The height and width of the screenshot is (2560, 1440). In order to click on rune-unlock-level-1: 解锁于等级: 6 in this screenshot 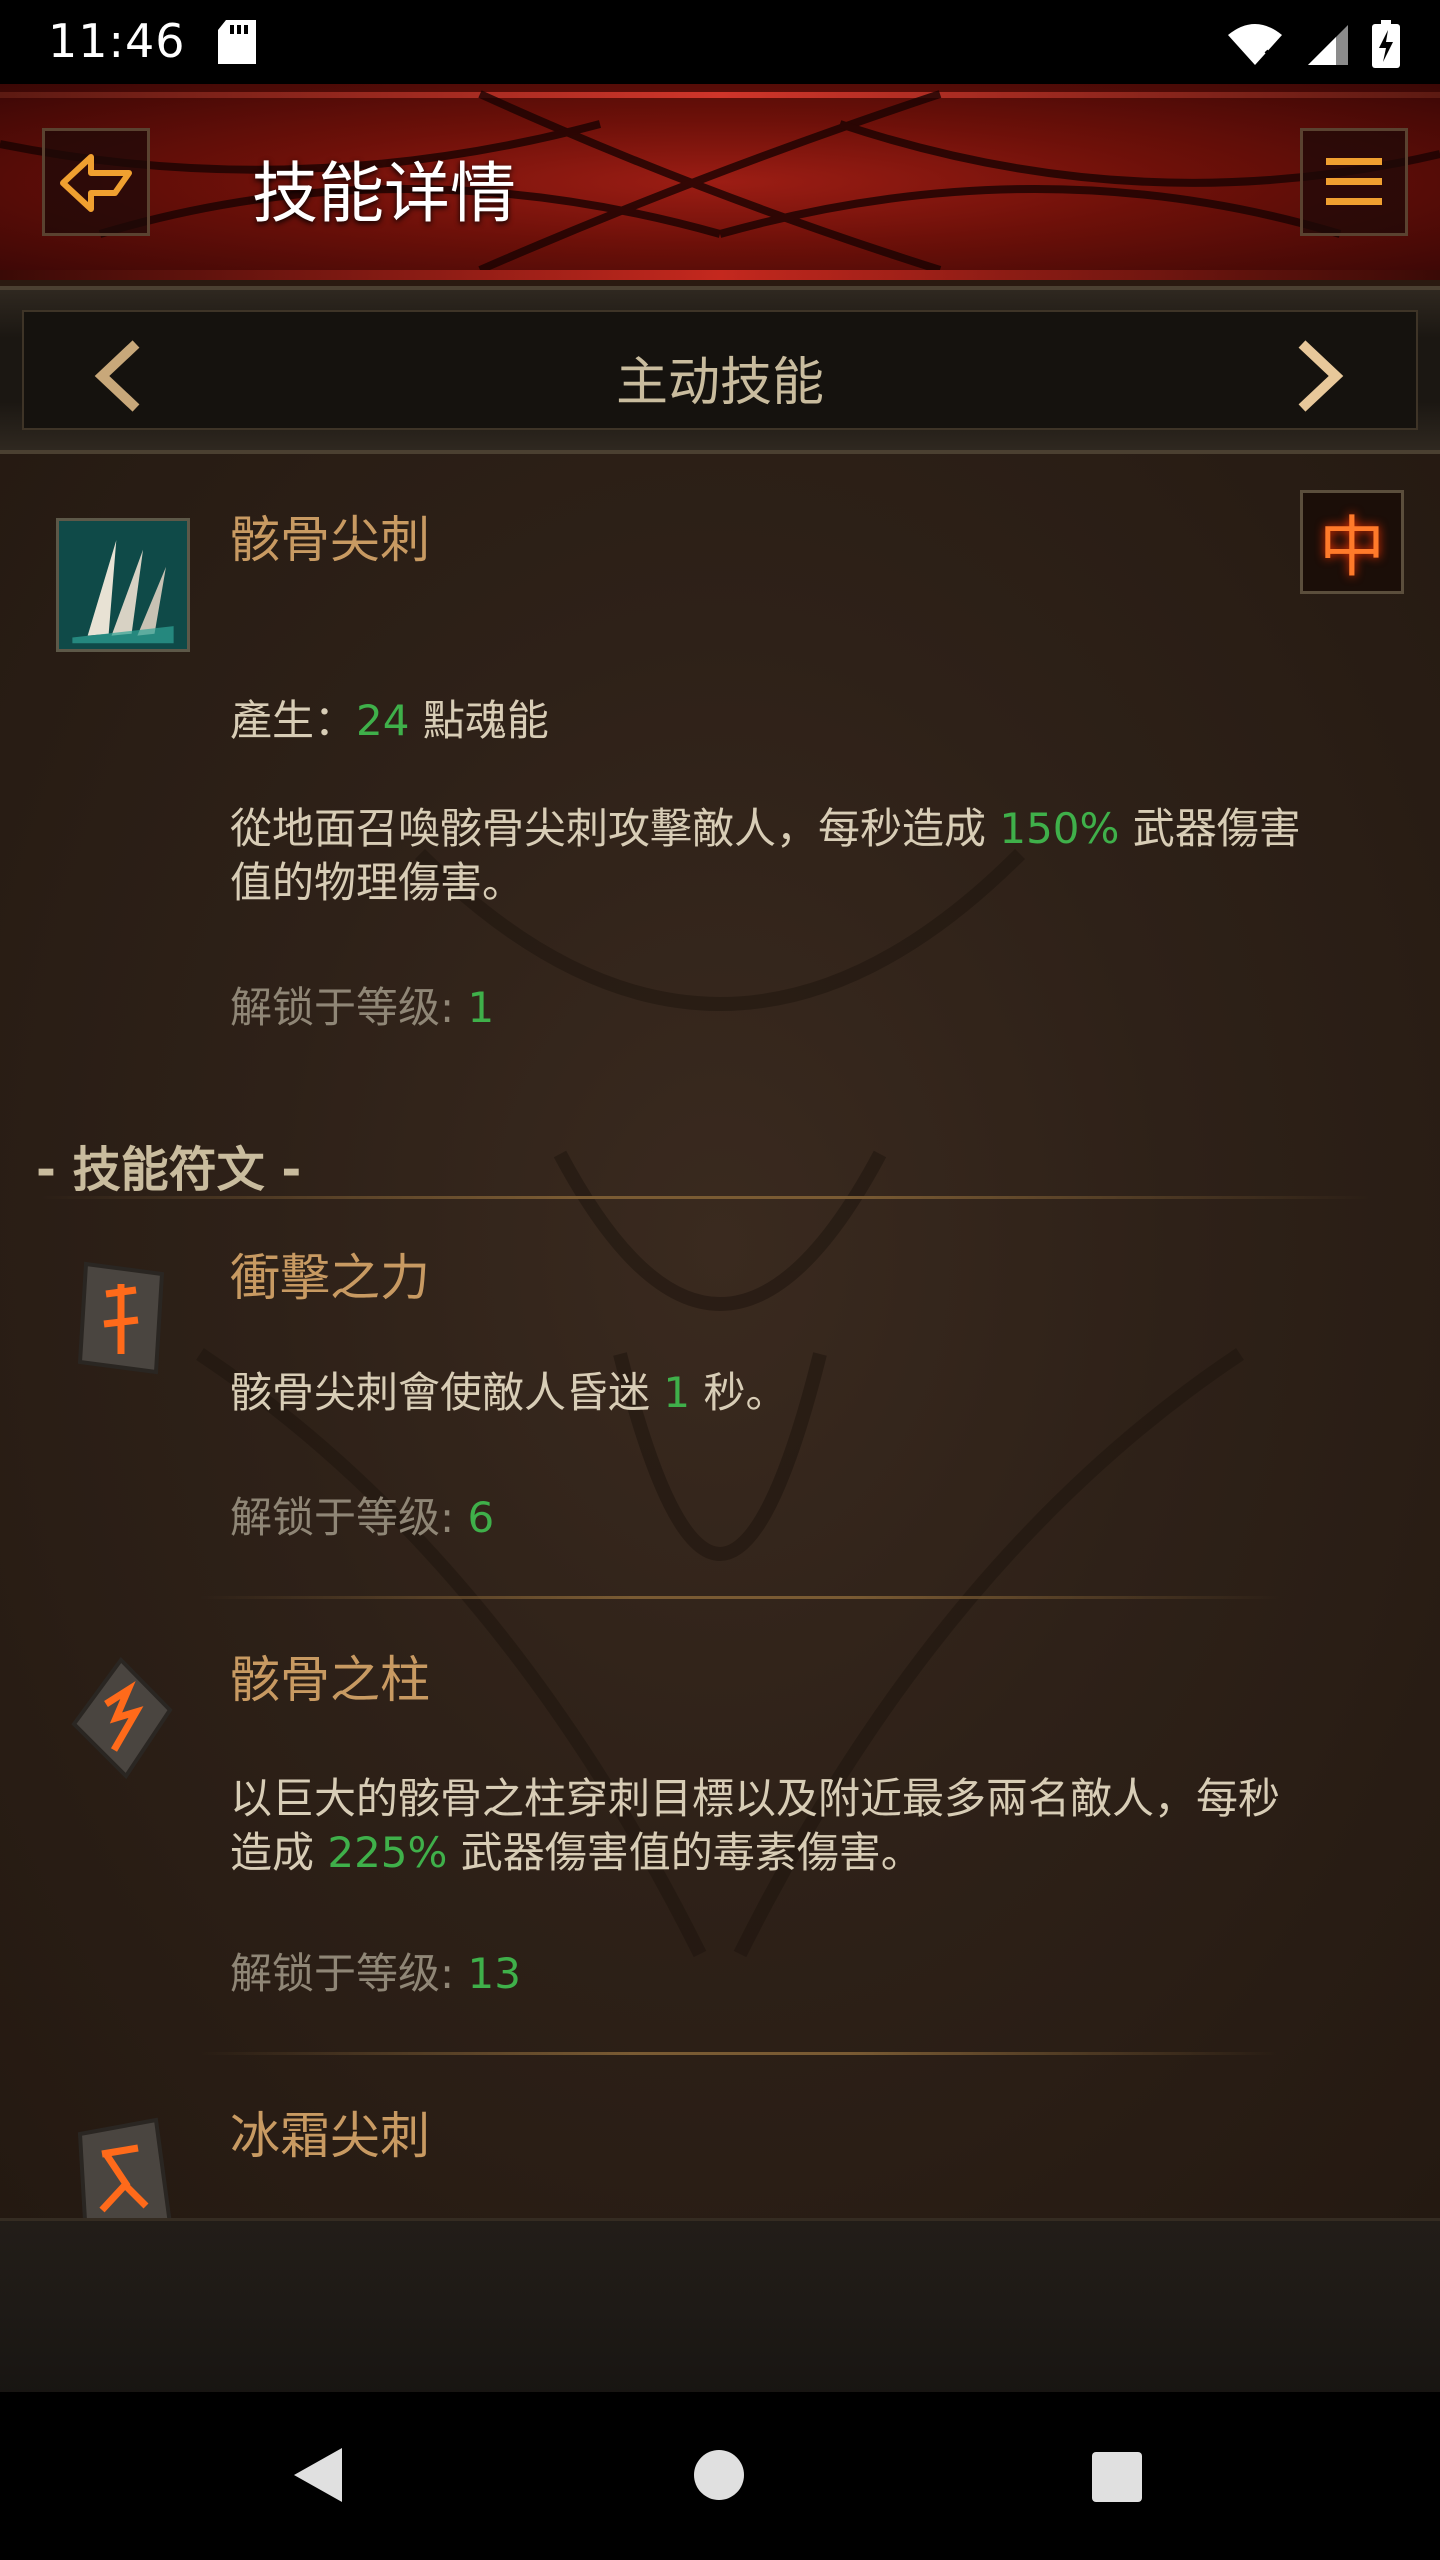, I will do `click(362, 1517)`.